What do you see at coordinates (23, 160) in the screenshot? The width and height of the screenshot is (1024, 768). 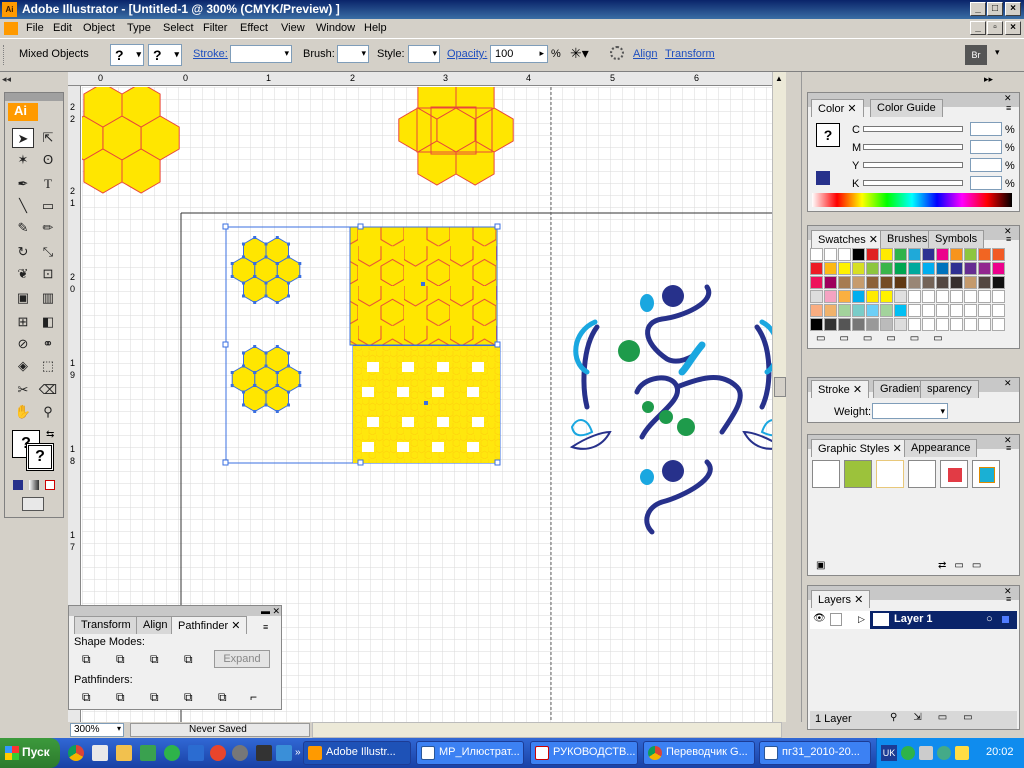 I see `magic-wand-tool-icon: ✶` at bounding box center [23, 160].